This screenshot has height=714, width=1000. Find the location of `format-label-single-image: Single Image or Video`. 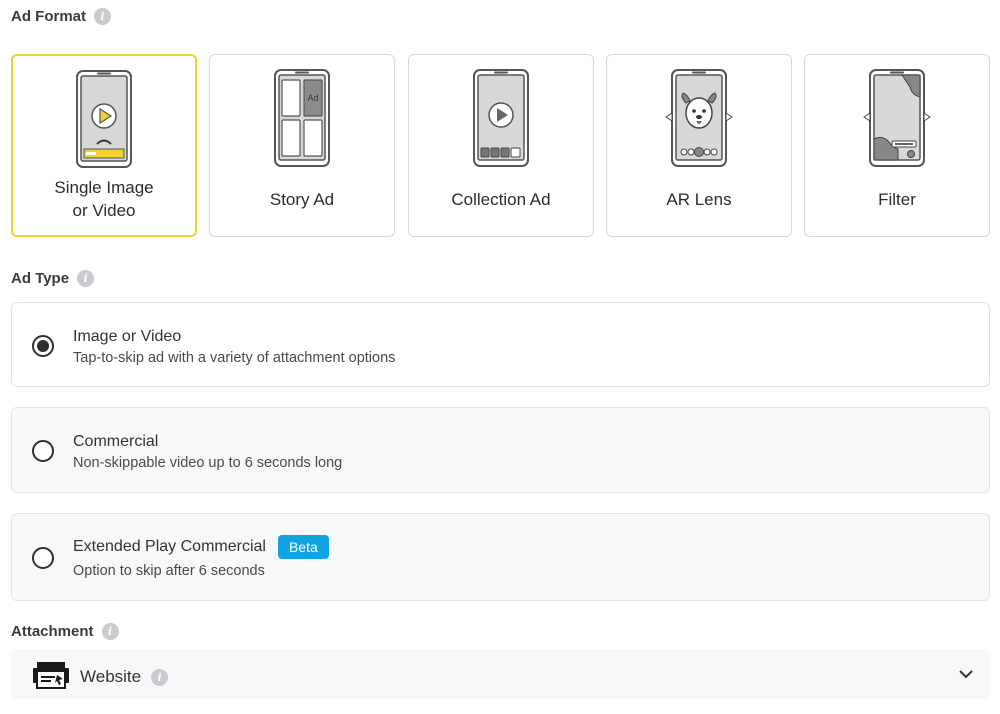

format-label-single-image: Single Image or Video is located at coordinates (104, 199).